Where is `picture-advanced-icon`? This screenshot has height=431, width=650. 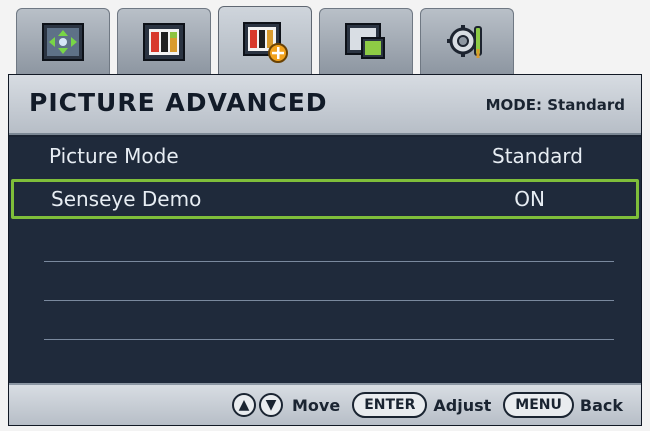 picture-advanced-icon is located at coordinates (265, 42).